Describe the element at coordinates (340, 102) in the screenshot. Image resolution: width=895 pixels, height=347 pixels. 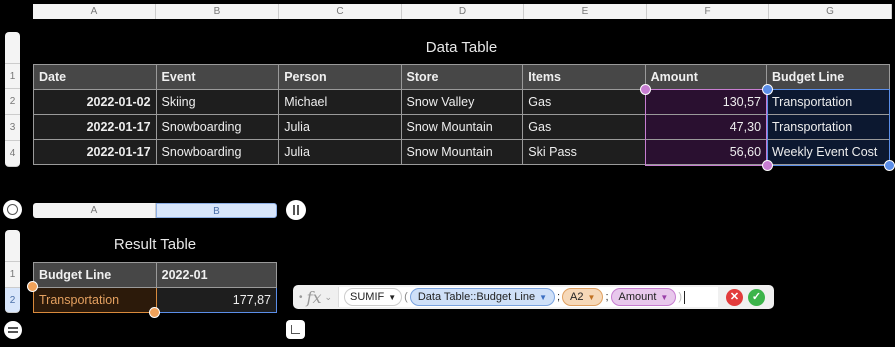
I see `cell-person: Michael` at that location.